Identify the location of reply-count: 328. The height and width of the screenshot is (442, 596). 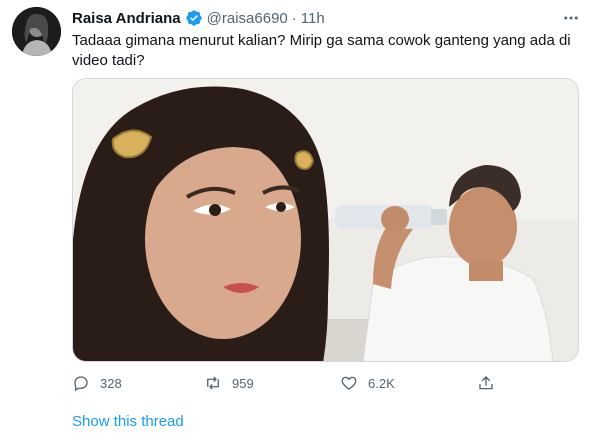
(111, 383).